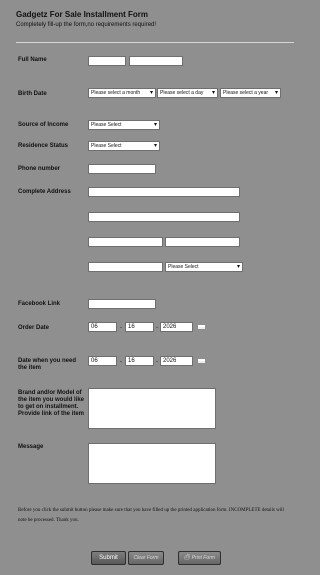 Image resolution: width=320 pixels, height=575 pixels. Describe the element at coordinates (202, 242) in the screenshot. I see `state-input` at that location.